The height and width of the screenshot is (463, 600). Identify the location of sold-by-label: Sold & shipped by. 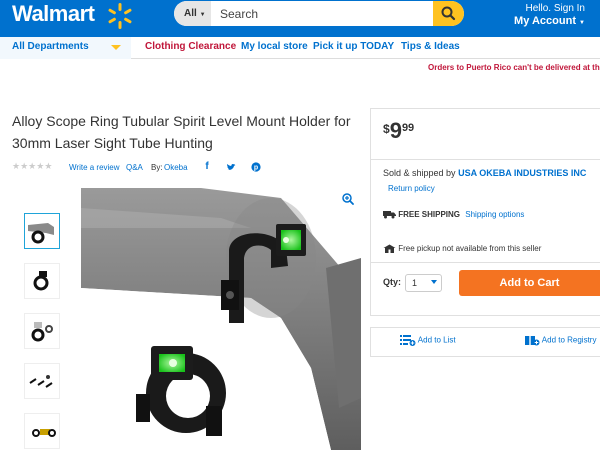
(419, 173).